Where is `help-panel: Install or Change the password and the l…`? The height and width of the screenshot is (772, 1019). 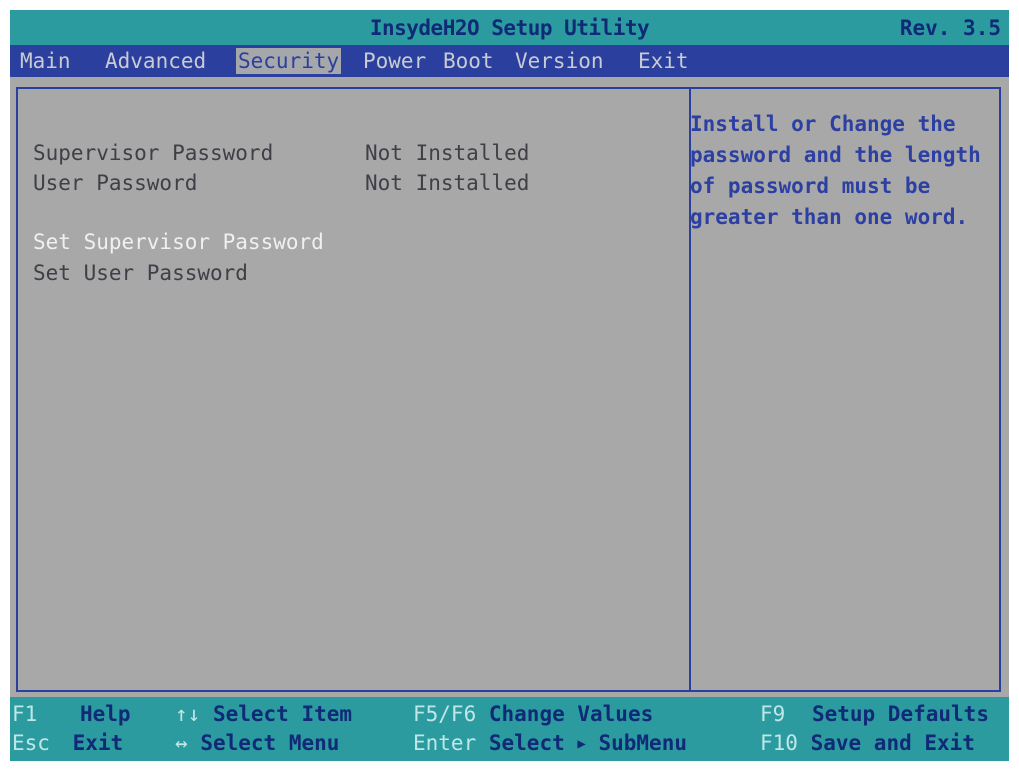
help-panel: Install or Change the password and the l… is located at coordinates (840, 171).